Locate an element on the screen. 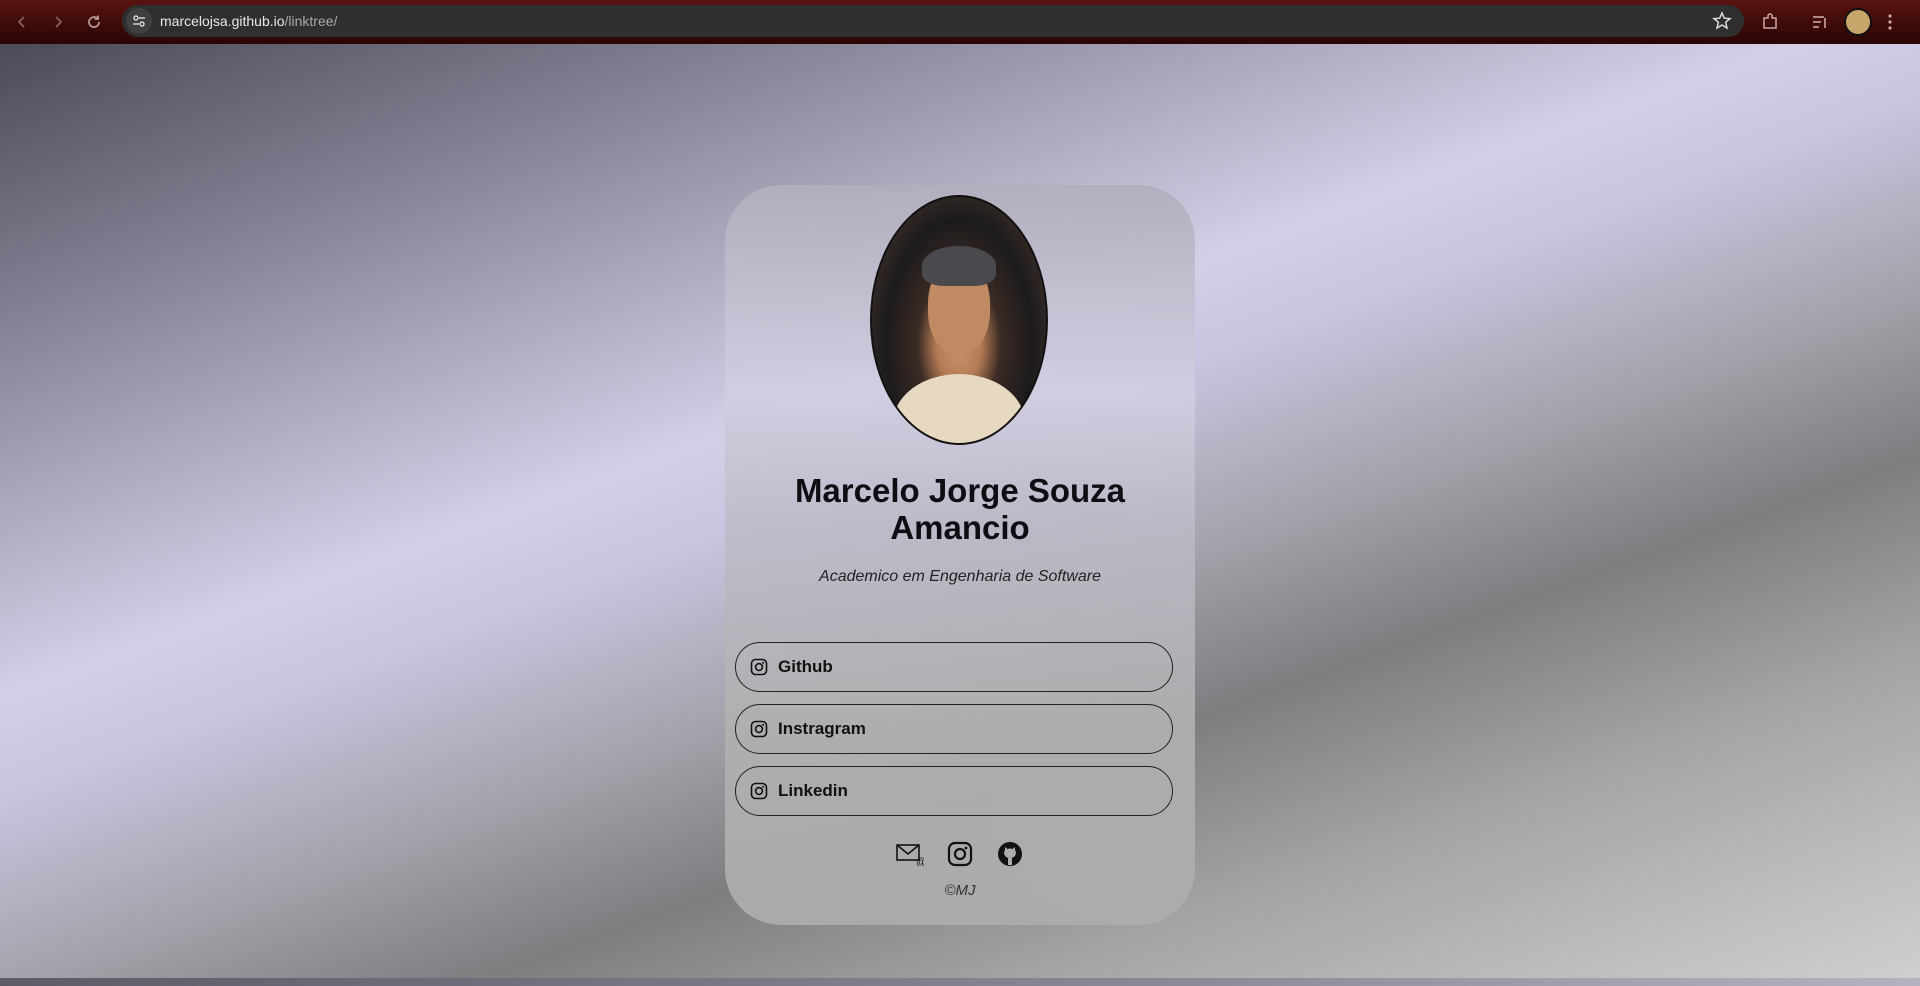  tune-icon is located at coordinates (139, 21).